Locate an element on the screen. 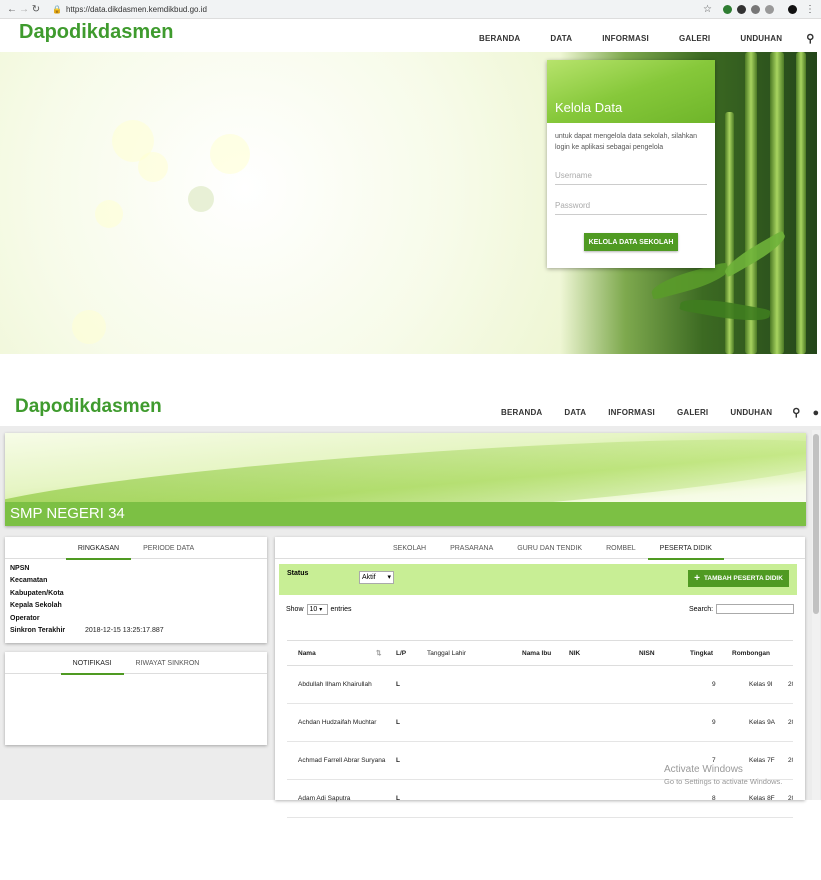  account-circle-icon: ● is located at coordinates (815, 413).